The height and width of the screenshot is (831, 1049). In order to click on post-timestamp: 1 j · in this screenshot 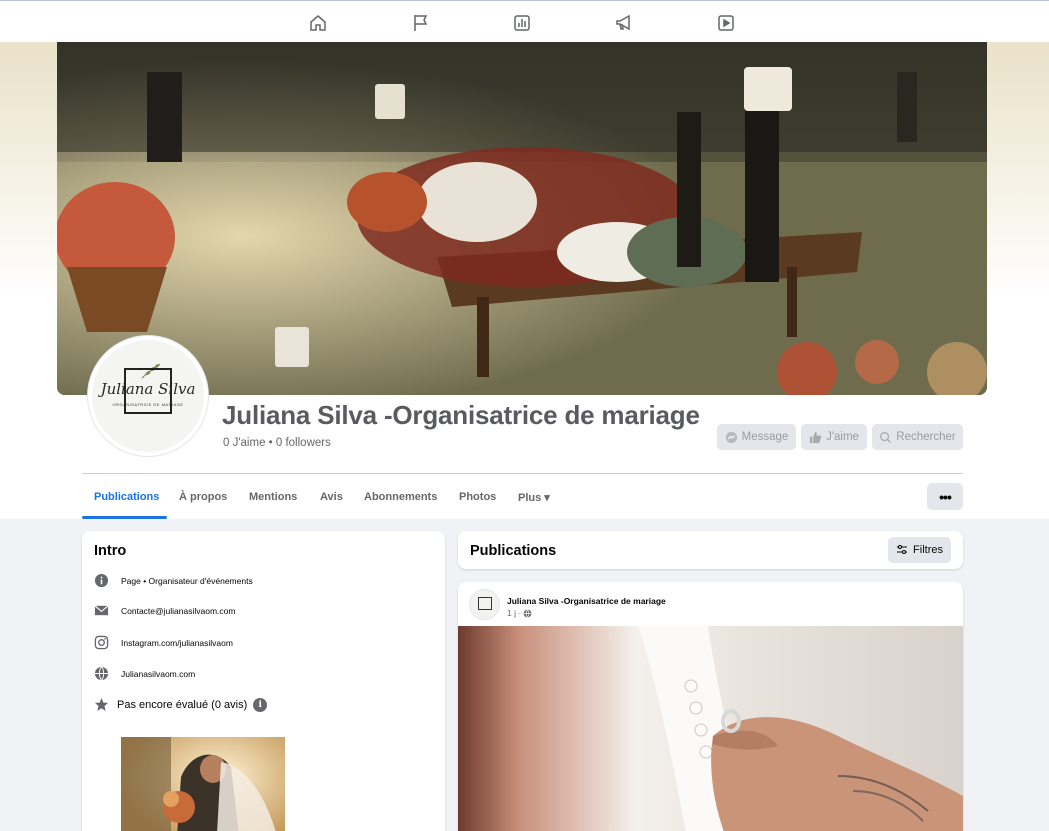, I will do `click(514, 613)`.